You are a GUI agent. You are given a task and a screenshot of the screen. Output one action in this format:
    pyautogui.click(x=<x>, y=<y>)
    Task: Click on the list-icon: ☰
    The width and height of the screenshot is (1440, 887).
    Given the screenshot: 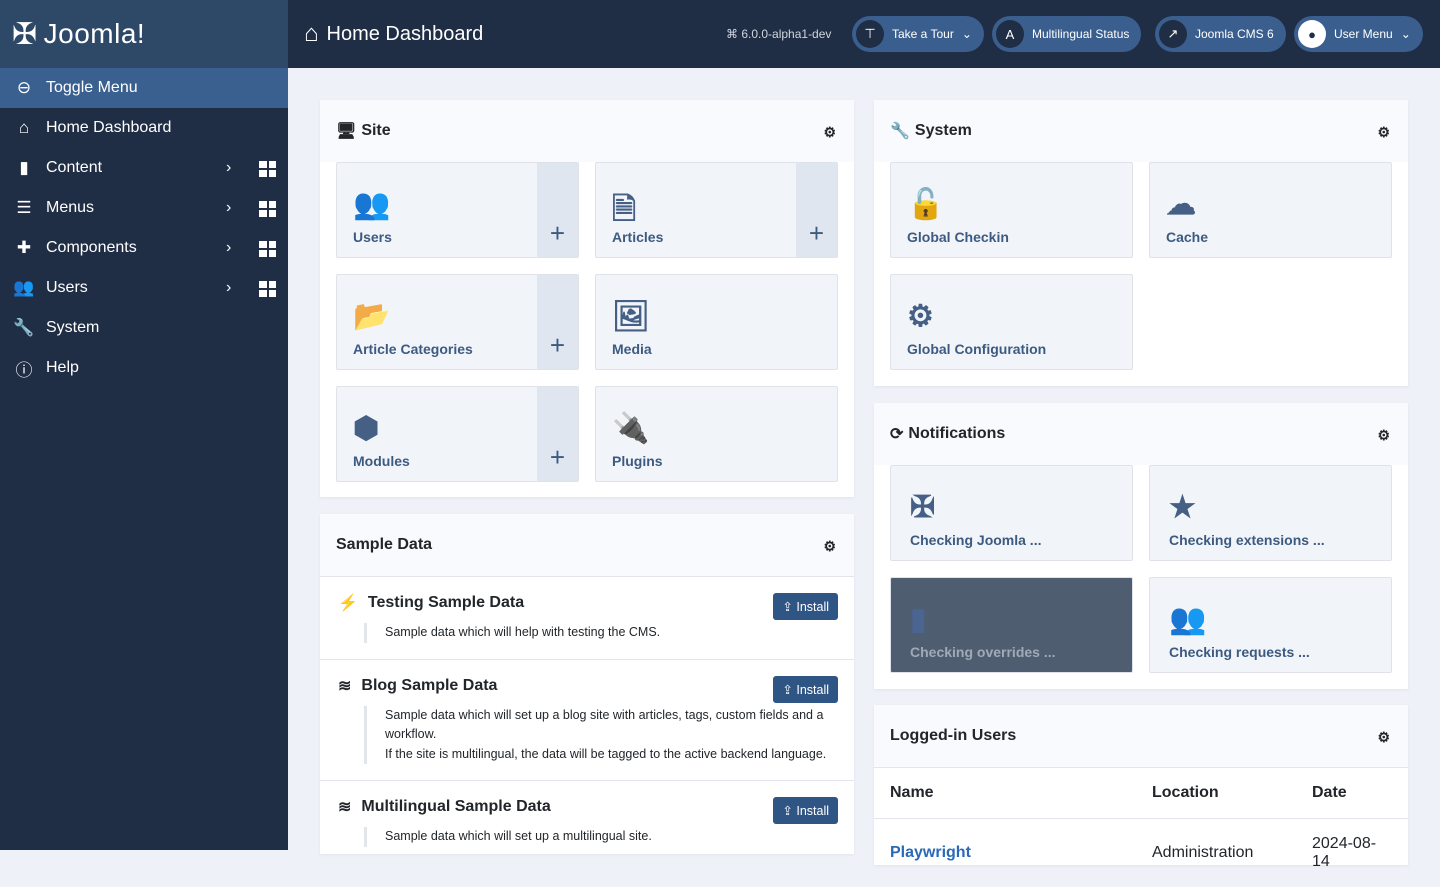 What is the action you would take?
    pyautogui.click(x=24, y=208)
    